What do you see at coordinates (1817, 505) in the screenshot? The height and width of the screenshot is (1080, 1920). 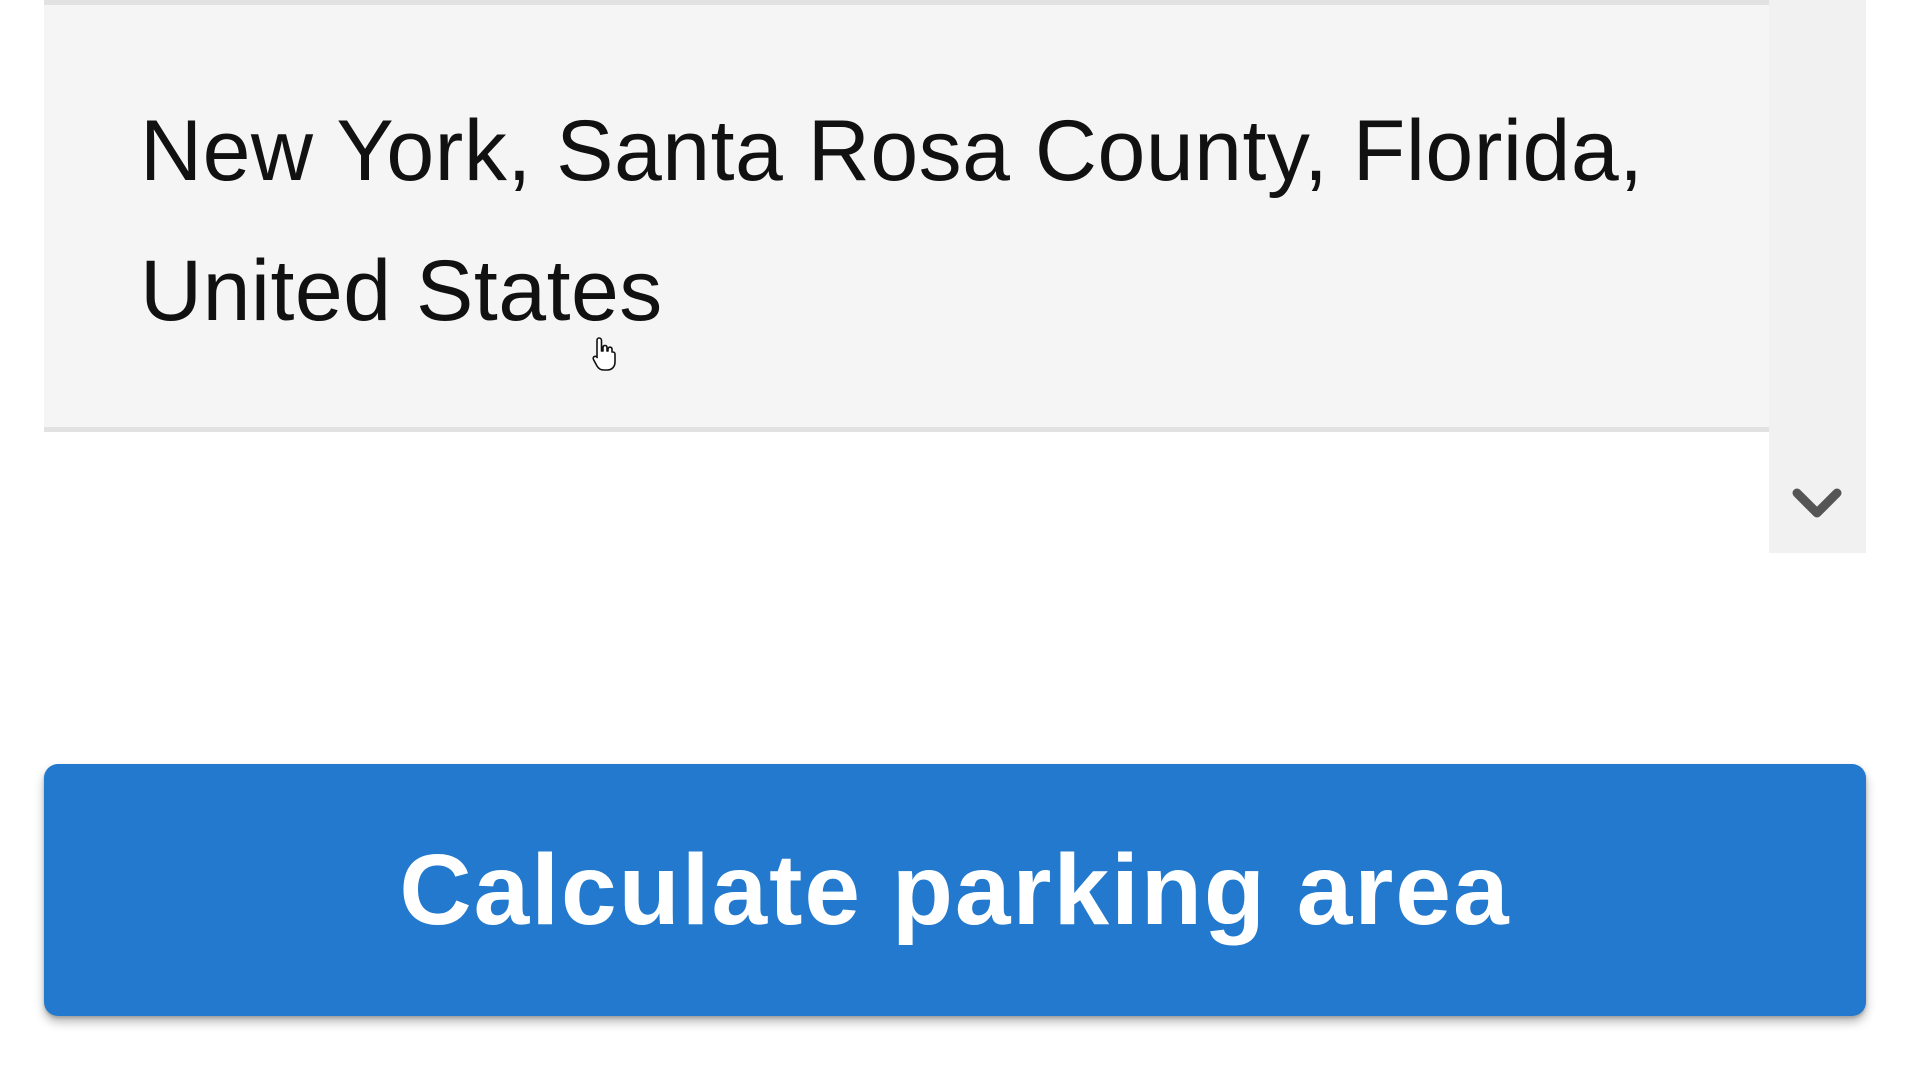 I see `chevron-down-icon` at bounding box center [1817, 505].